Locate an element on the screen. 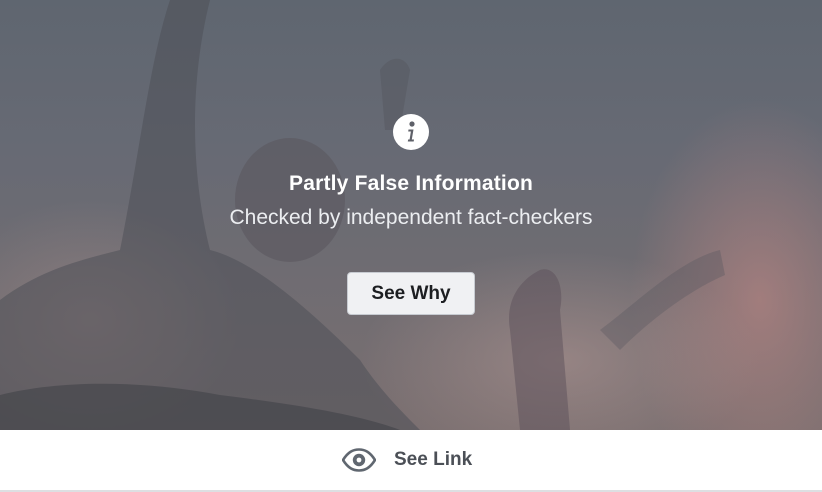  card-footer: See Link is located at coordinates (411, 461).